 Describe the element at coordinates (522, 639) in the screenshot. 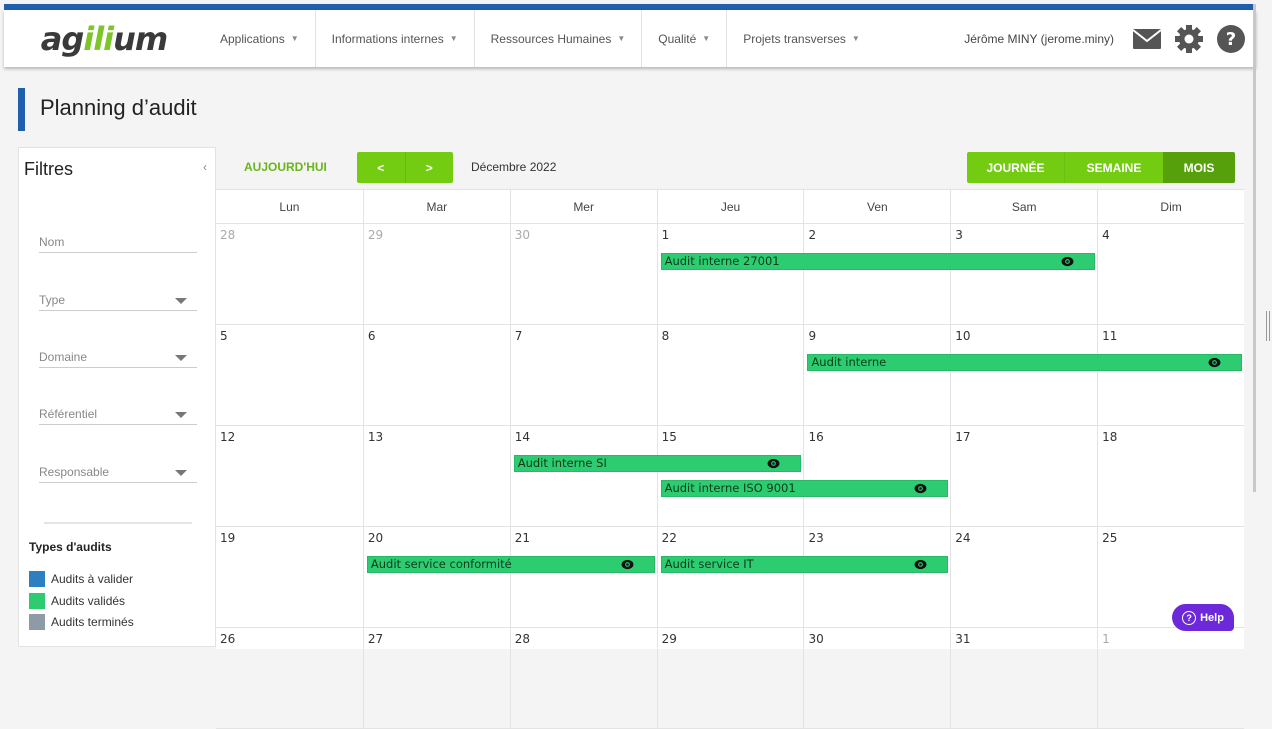

I see `day-number: 28` at that location.